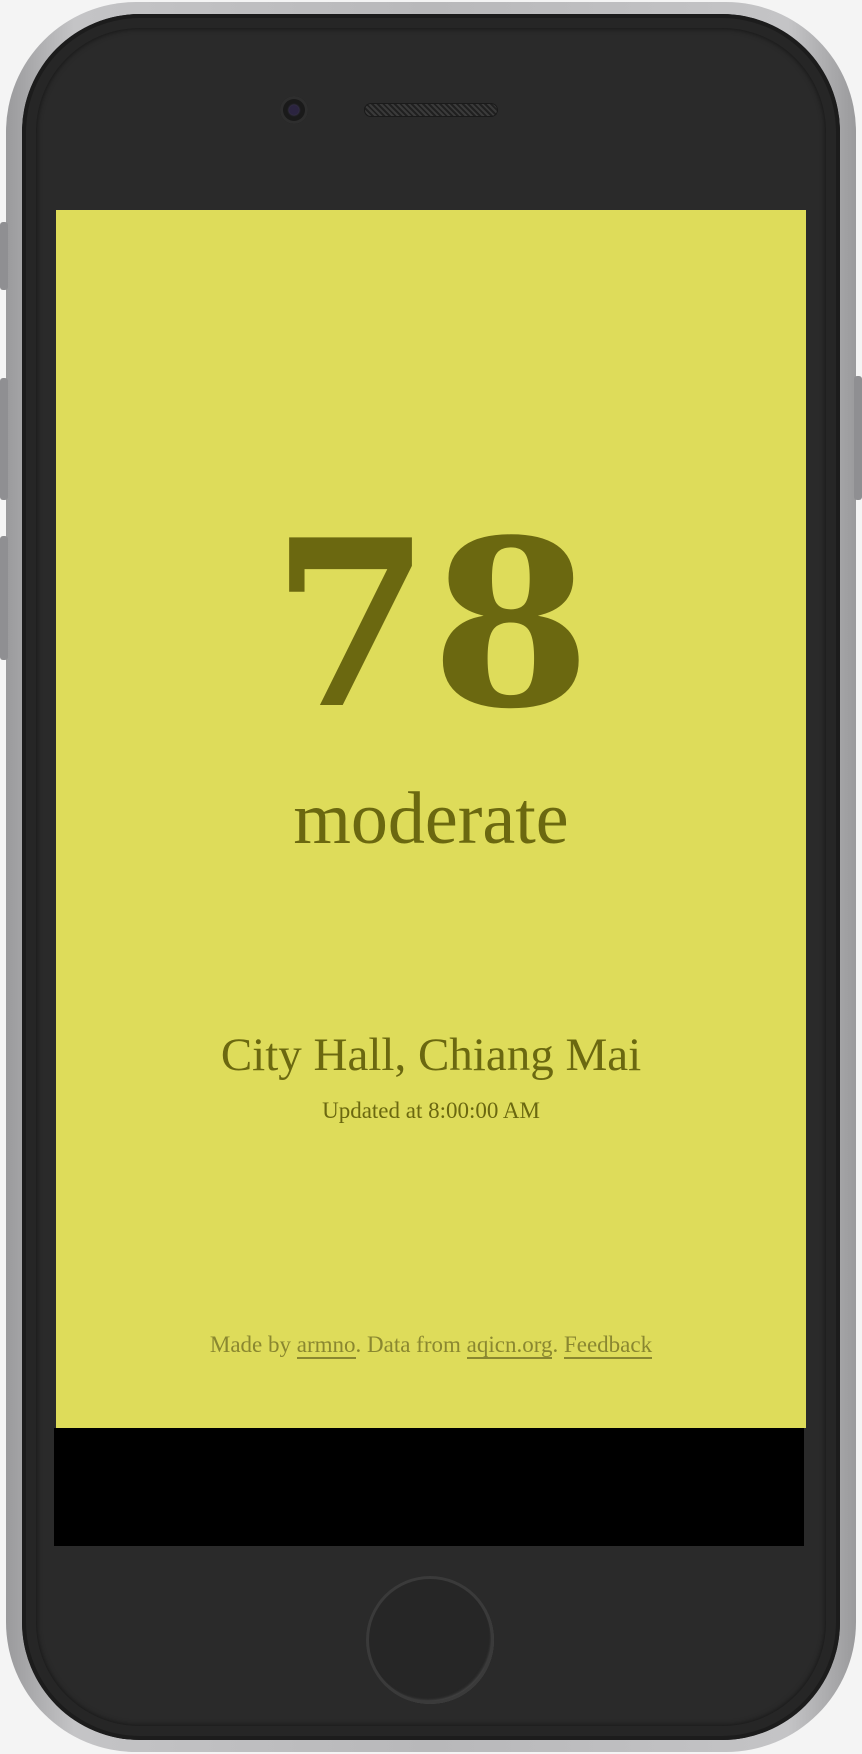 The height and width of the screenshot is (1754, 862). What do you see at coordinates (4, 598) in the screenshot?
I see `volume-down-button` at bounding box center [4, 598].